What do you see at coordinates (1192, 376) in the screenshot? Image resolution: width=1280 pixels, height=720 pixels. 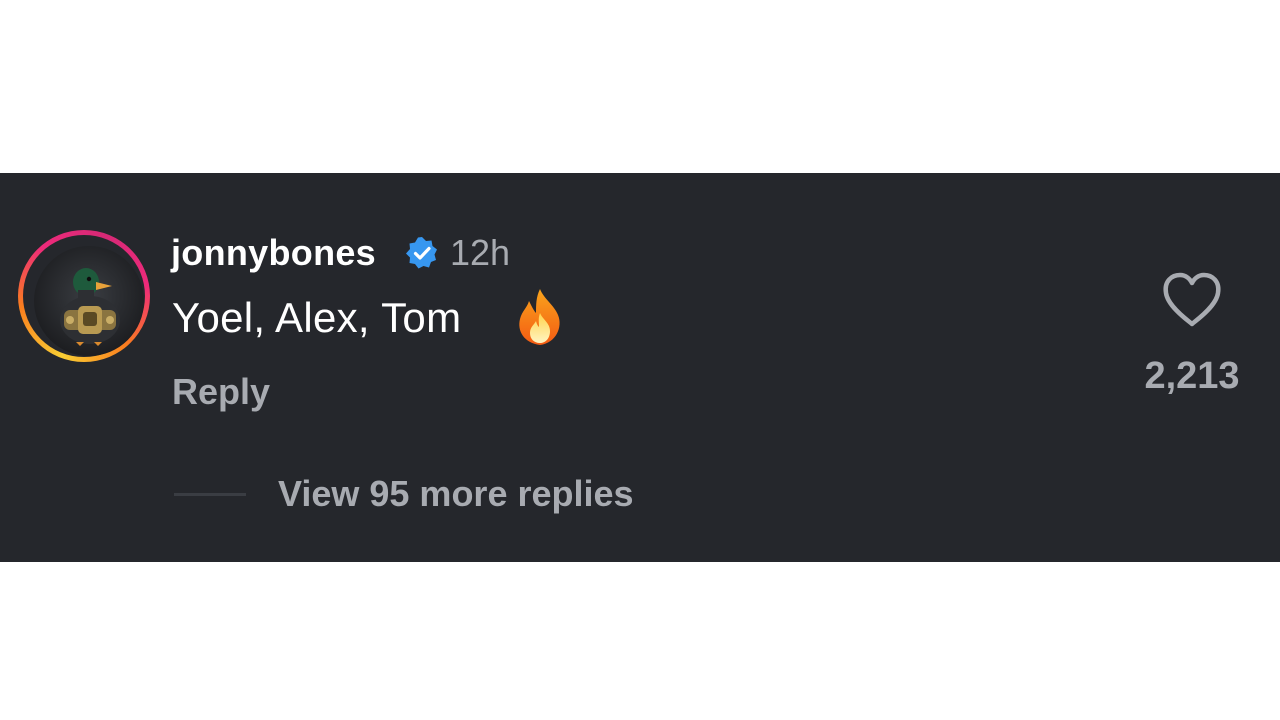 I see `like-count: 2,213` at bounding box center [1192, 376].